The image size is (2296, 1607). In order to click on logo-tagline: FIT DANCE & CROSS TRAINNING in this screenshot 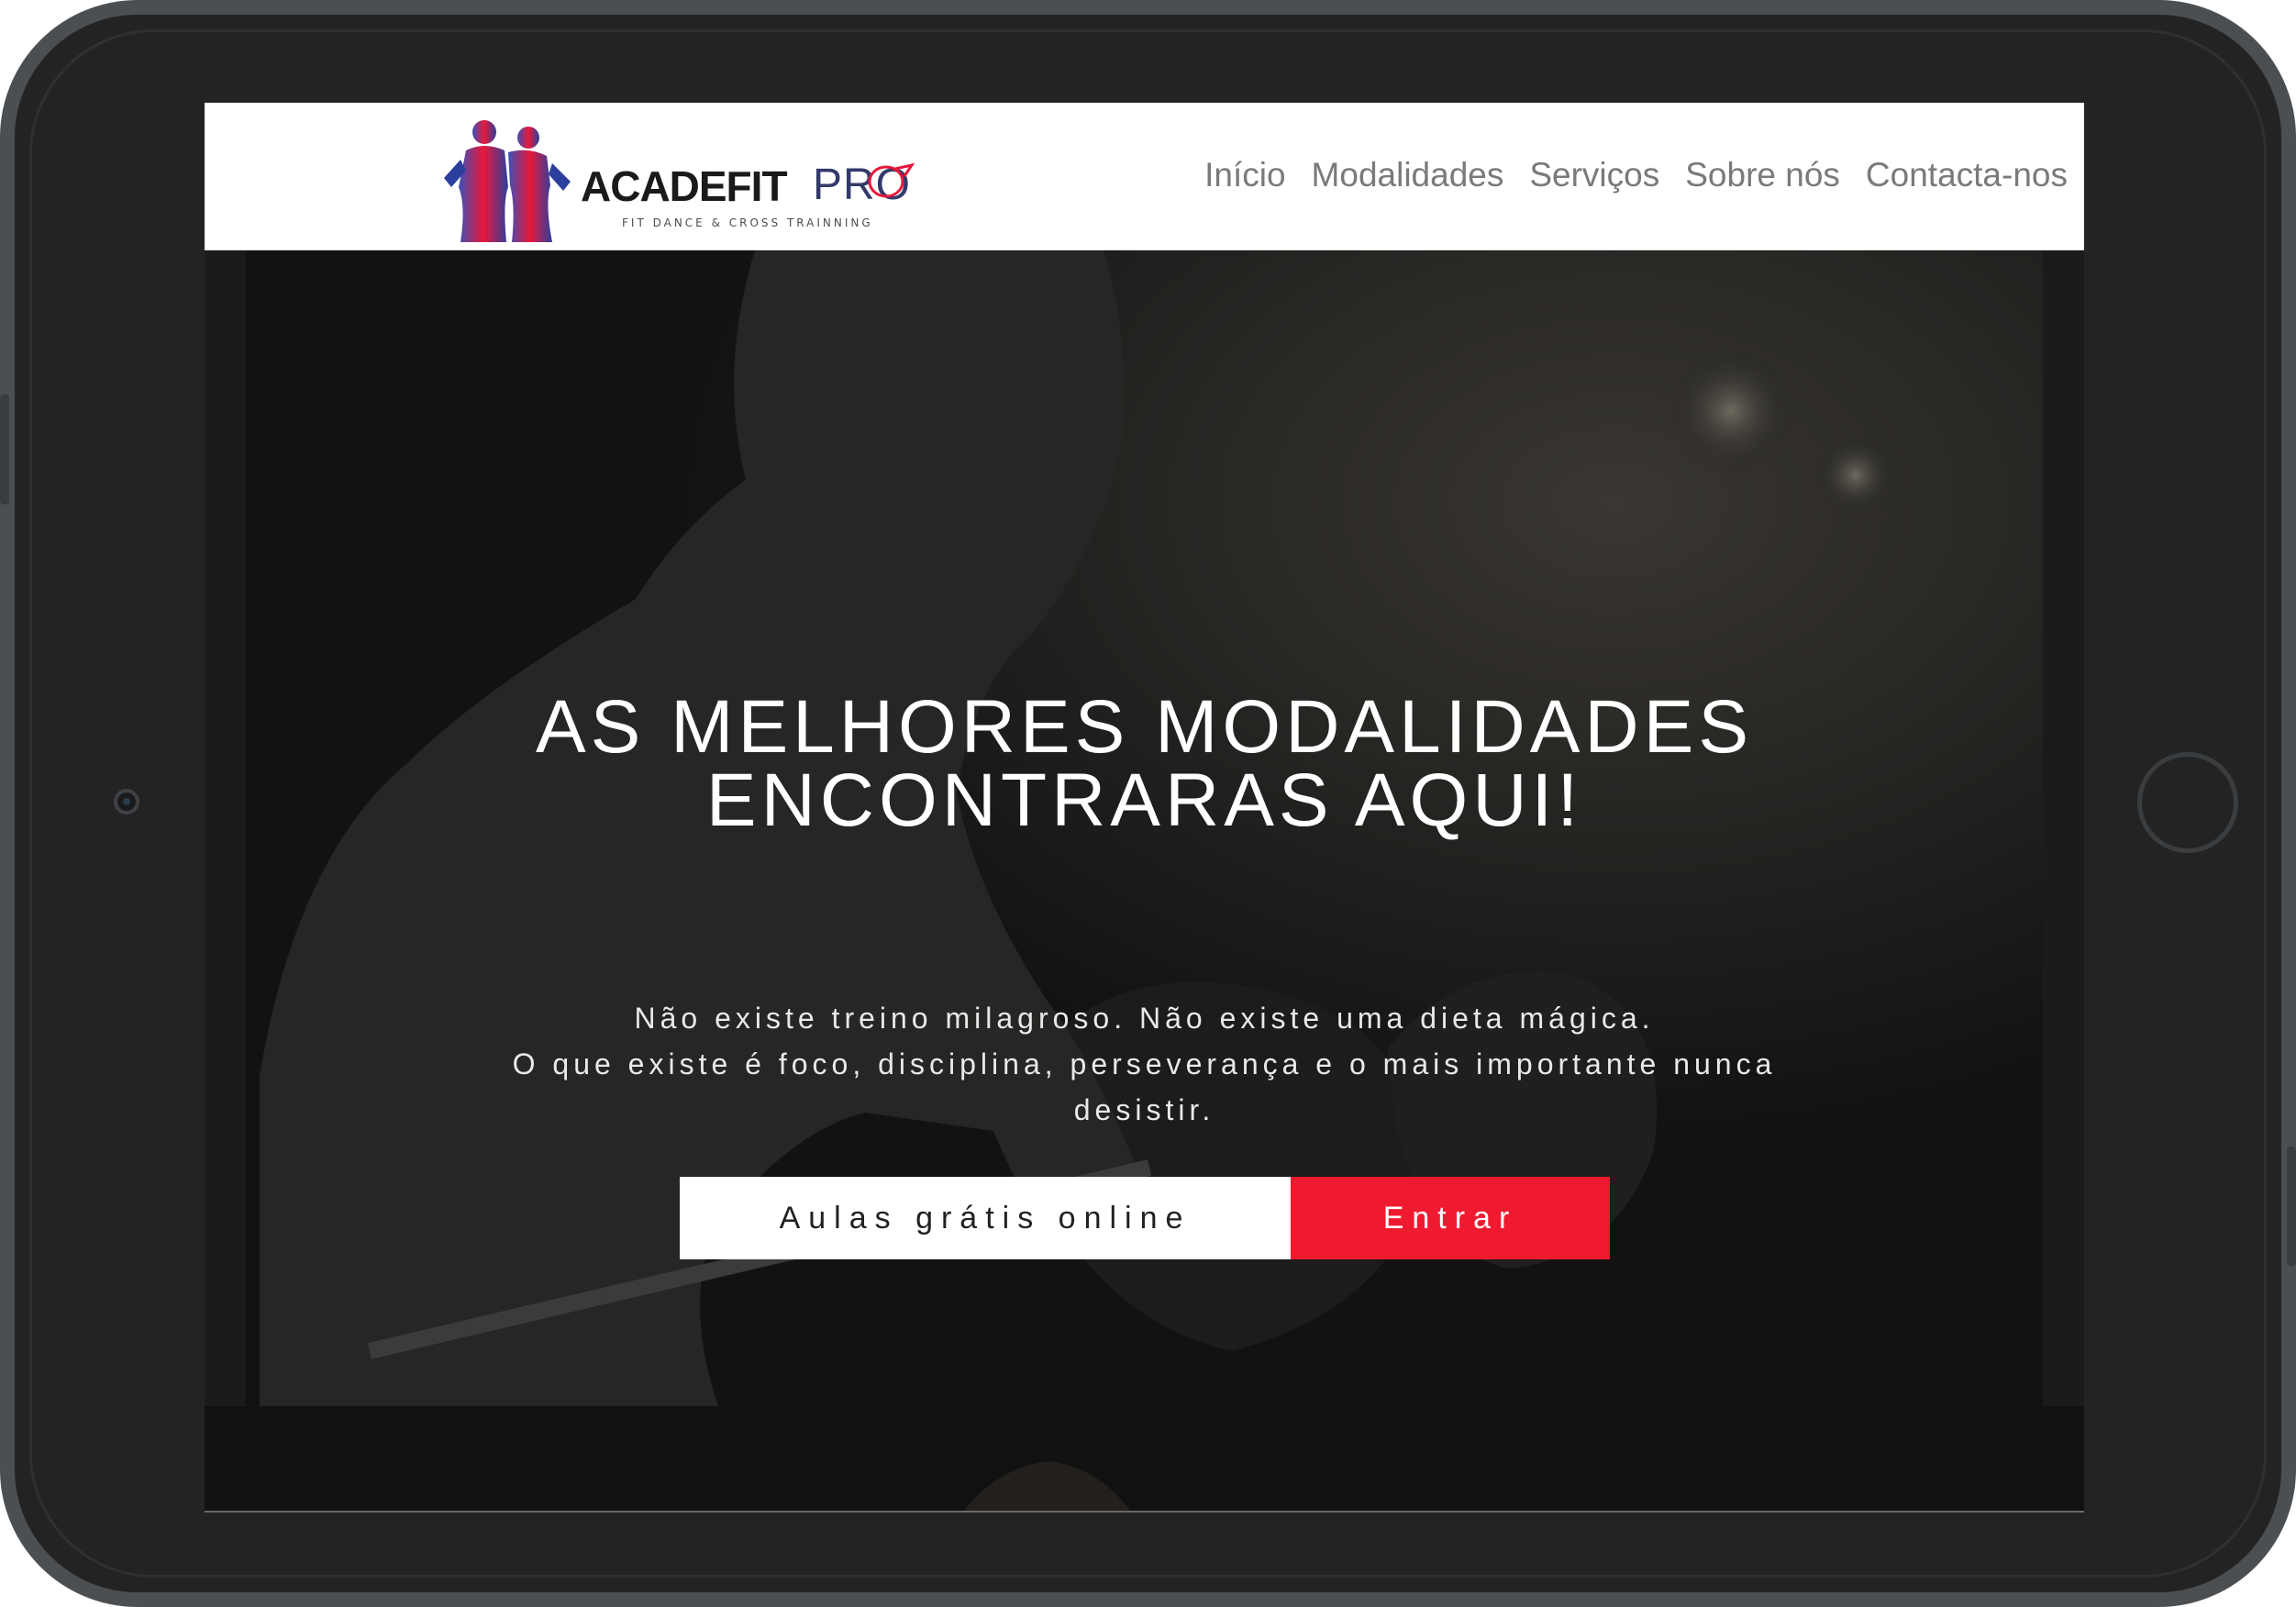, I will do `click(747, 222)`.